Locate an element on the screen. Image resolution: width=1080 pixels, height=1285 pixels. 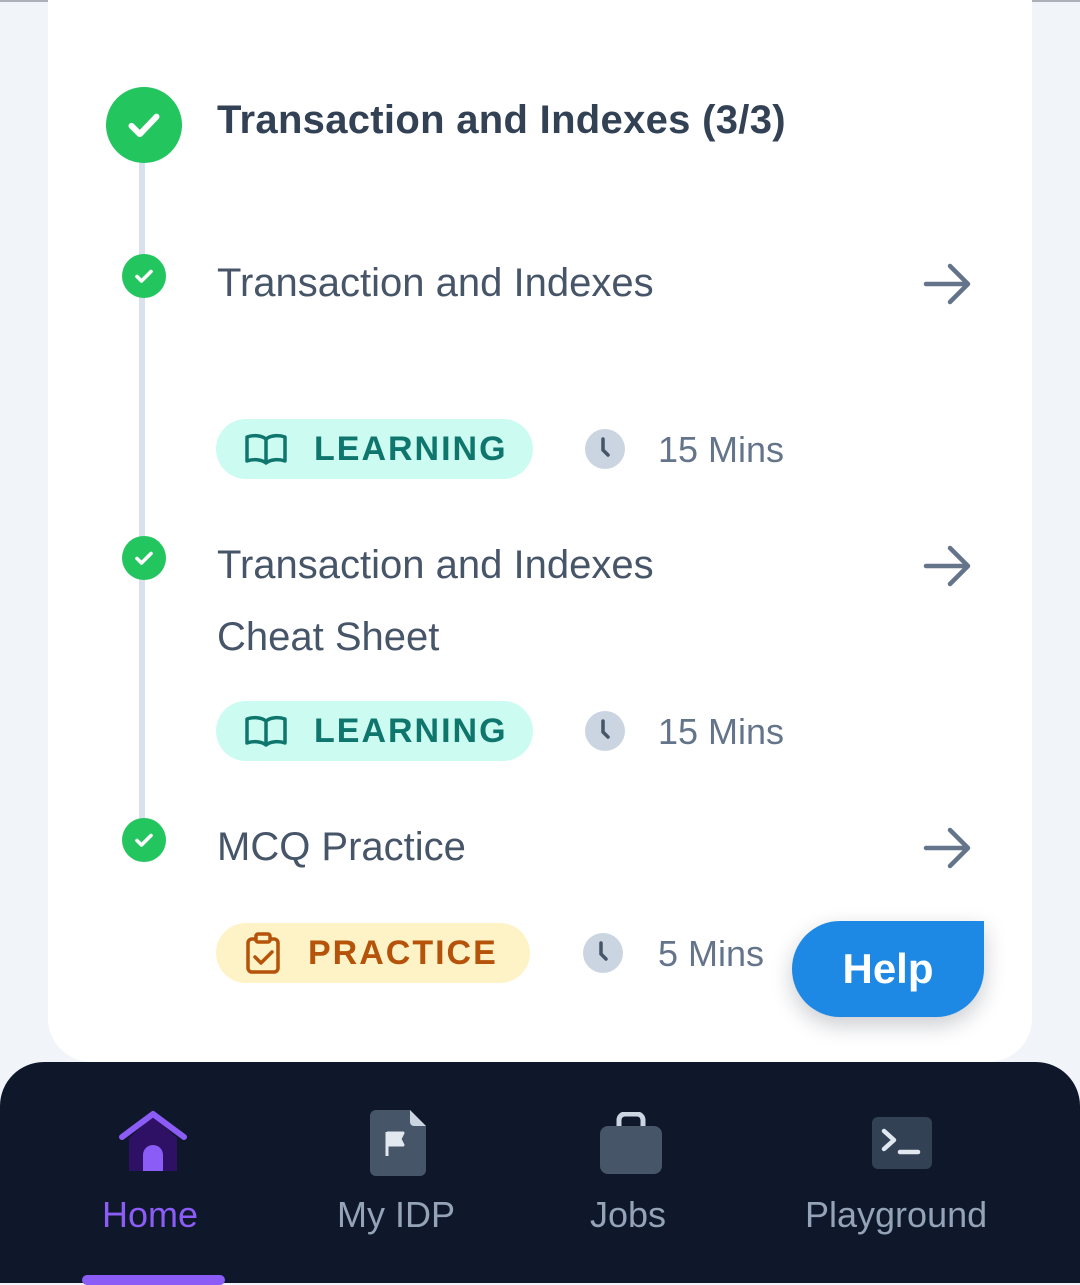
nav-item-home: Home is located at coordinates (153, 1172).